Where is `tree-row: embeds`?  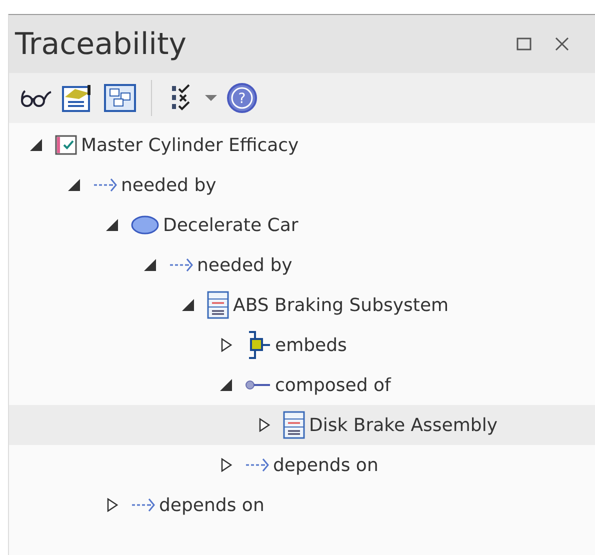 tree-row: embeds is located at coordinates (302, 345).